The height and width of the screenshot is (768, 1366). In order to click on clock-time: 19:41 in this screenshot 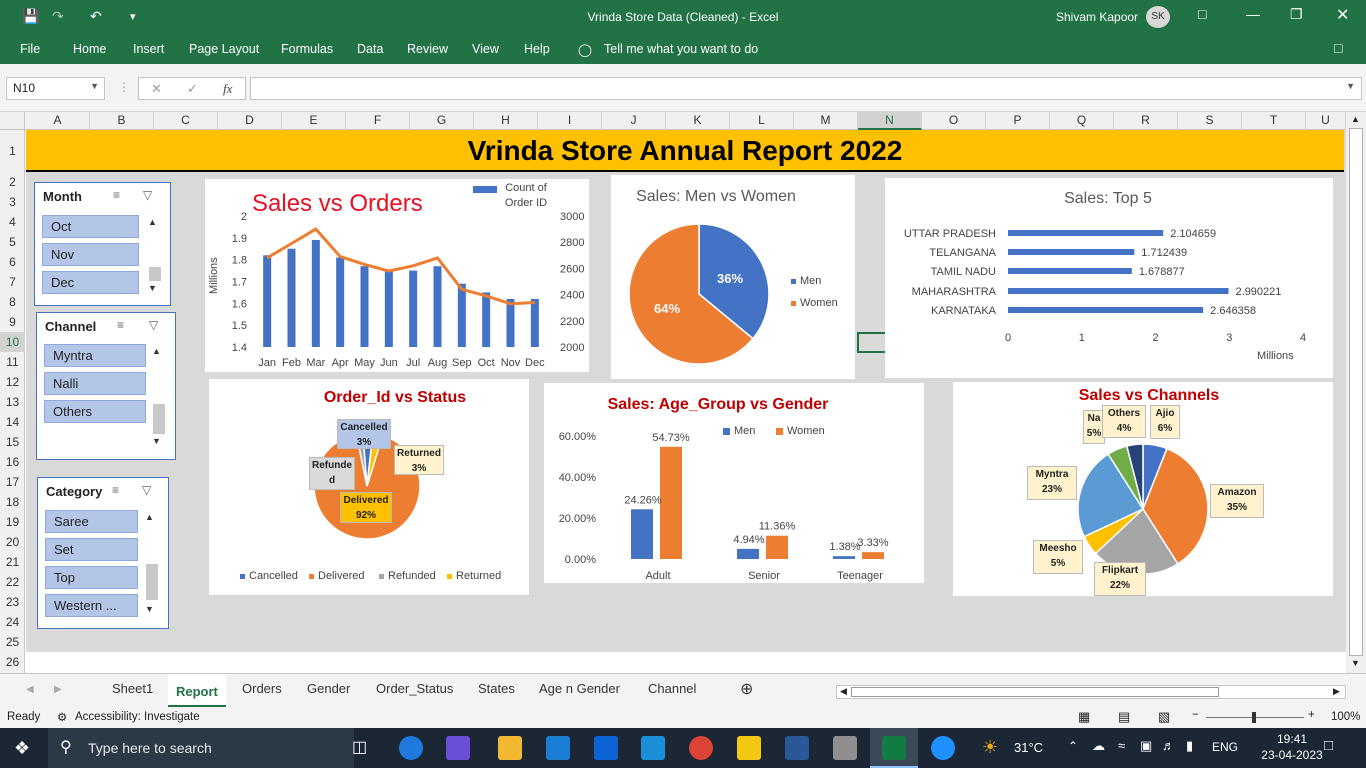, I will do `click(1292, 739)`.